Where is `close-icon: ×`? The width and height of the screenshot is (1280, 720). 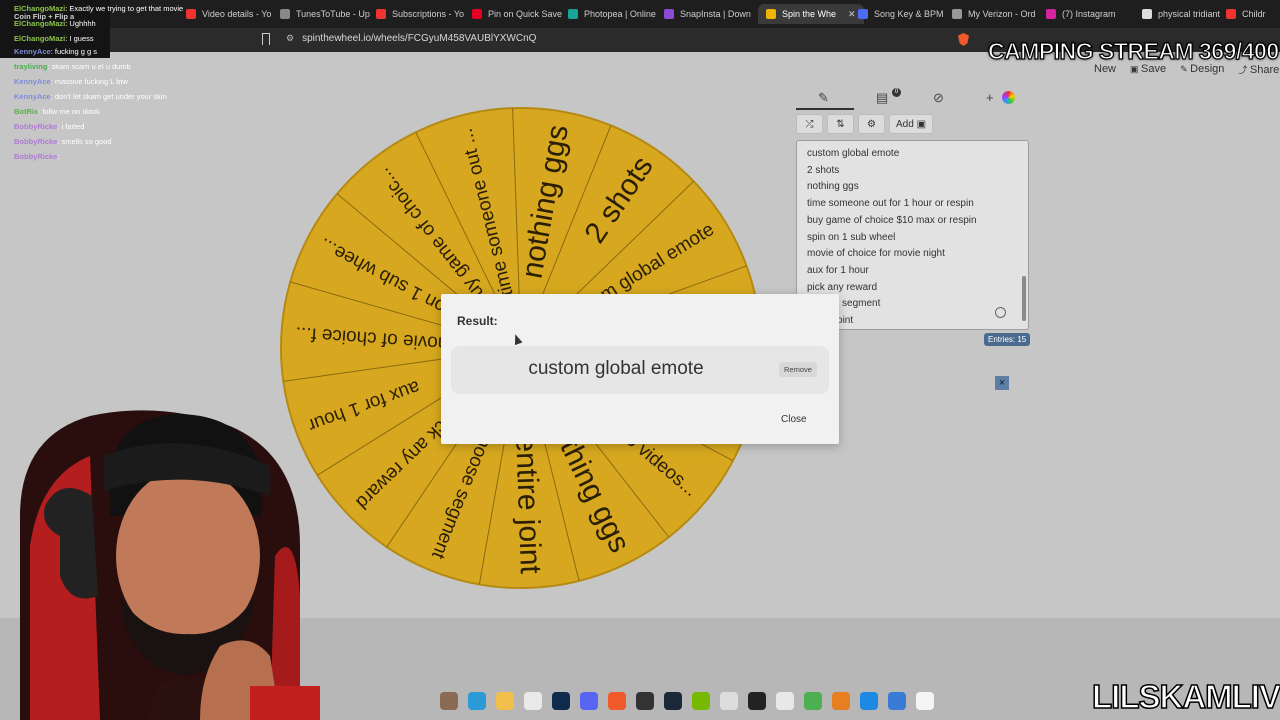
close-icon: × is located at coordinates (1002, 383).